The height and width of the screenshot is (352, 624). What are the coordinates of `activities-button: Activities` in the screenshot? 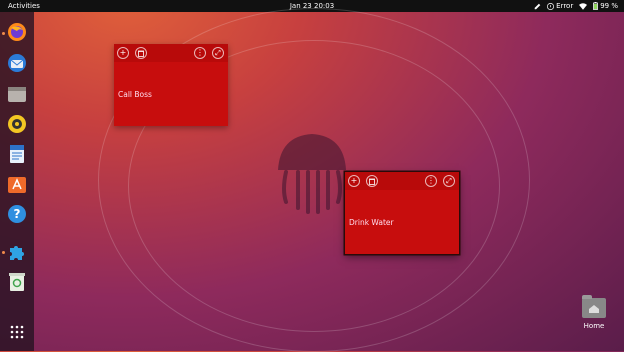 It's located at (24, 6).